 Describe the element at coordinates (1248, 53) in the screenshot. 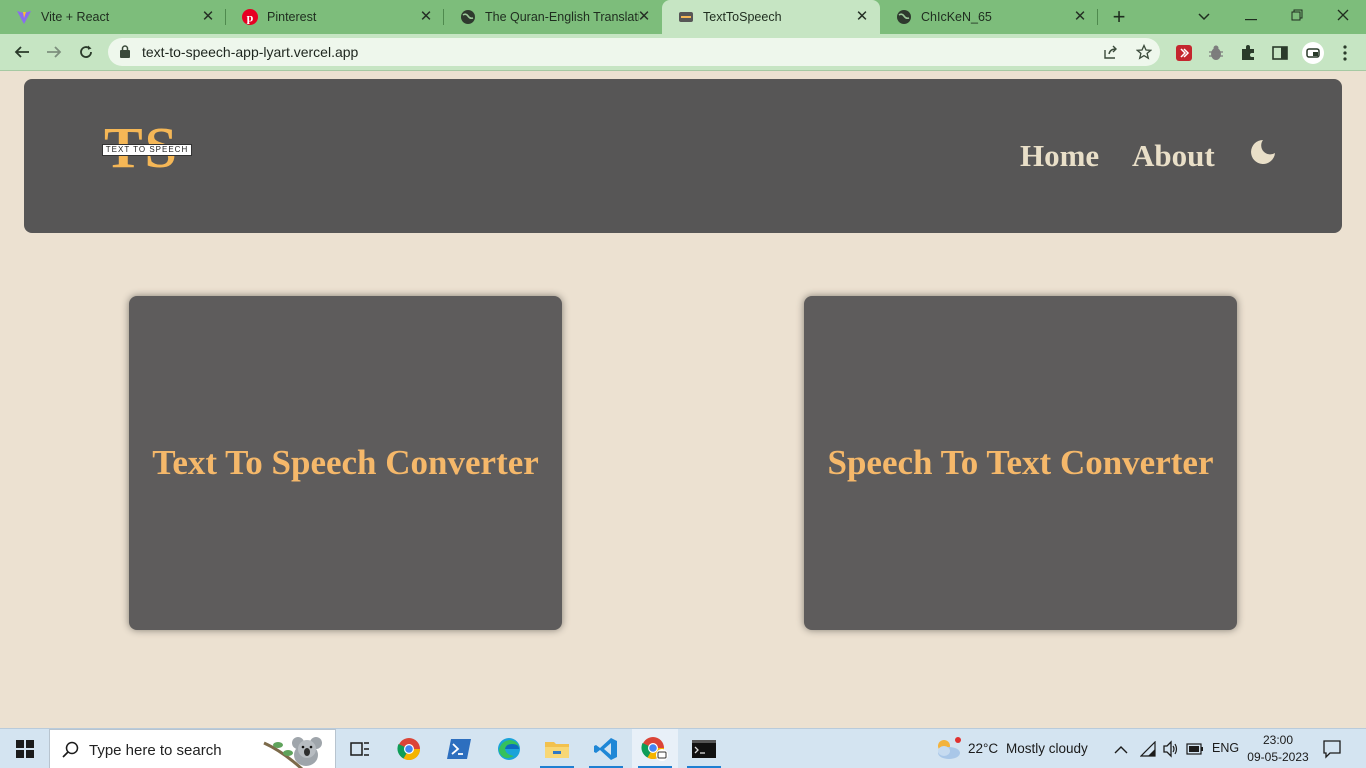

I see `extensions-puzzle-icon` at that location.